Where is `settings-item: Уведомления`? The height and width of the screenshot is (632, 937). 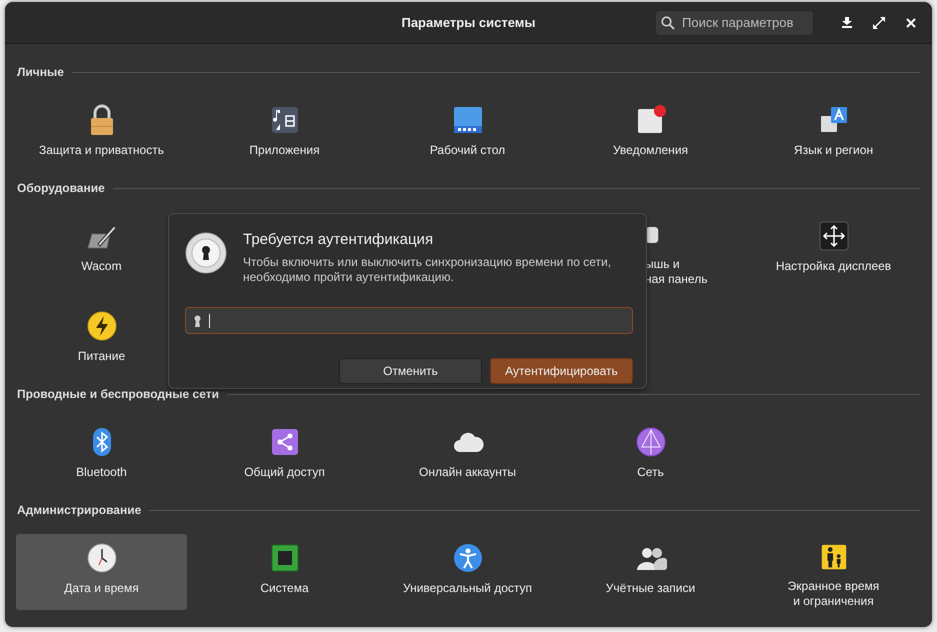
settings-item: Уведомления is located at coordinates (650, 134).